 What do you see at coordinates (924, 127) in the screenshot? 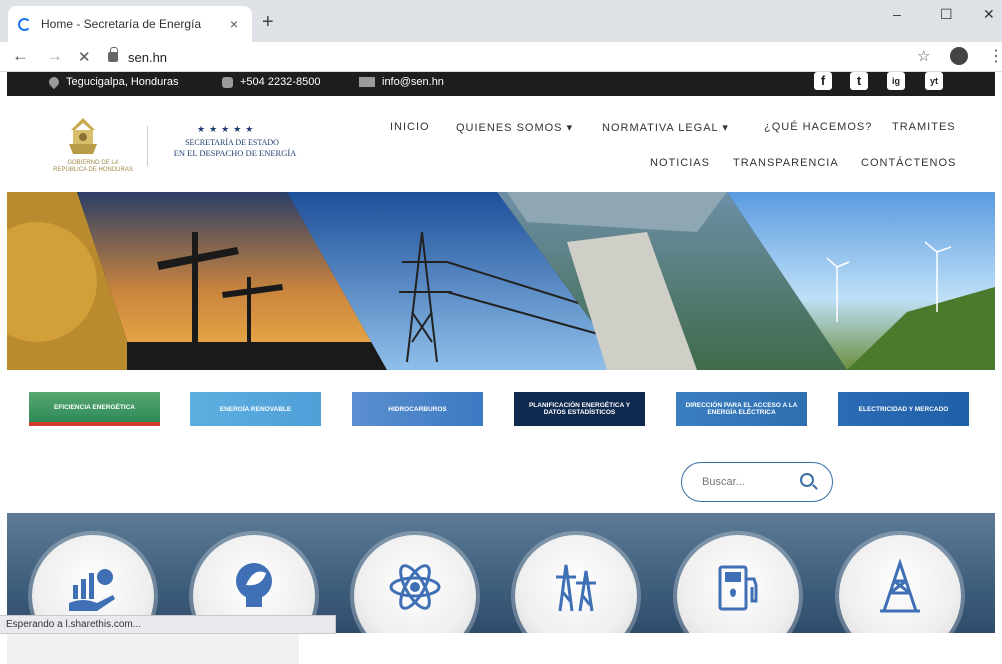
I see `nav-tramites: TRAMITES` at bounding box center [924, 127].